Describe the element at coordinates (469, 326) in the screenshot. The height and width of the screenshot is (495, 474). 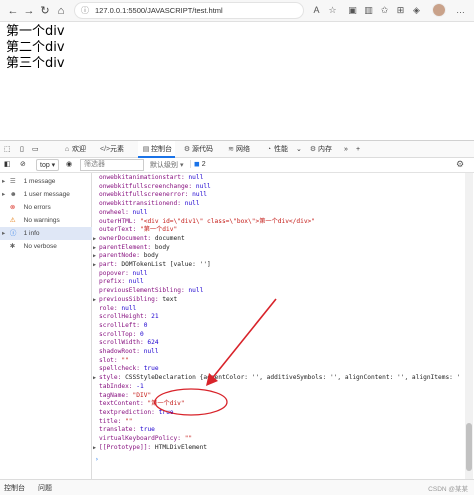
I see `console-scrollbar` at that location.